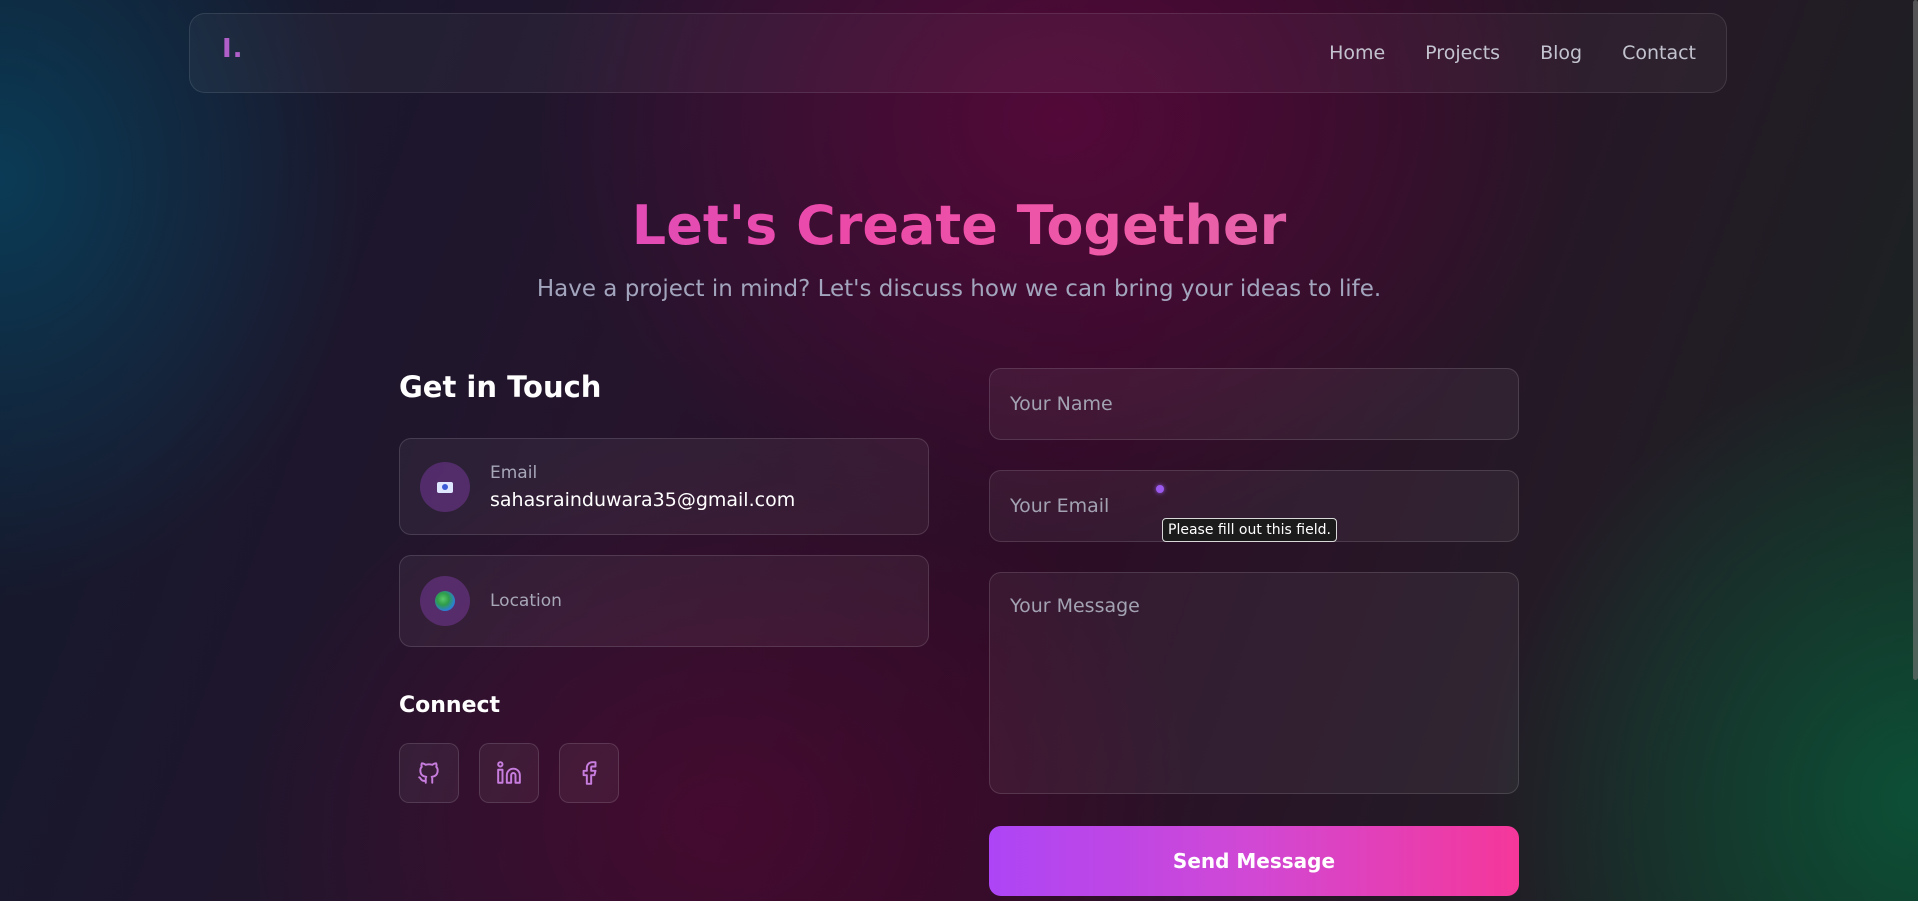 This screenshot has width=1918, height=901. Describe the element at coordinates (445, 601) in the screenshot. I see `globe-icon` at that location.